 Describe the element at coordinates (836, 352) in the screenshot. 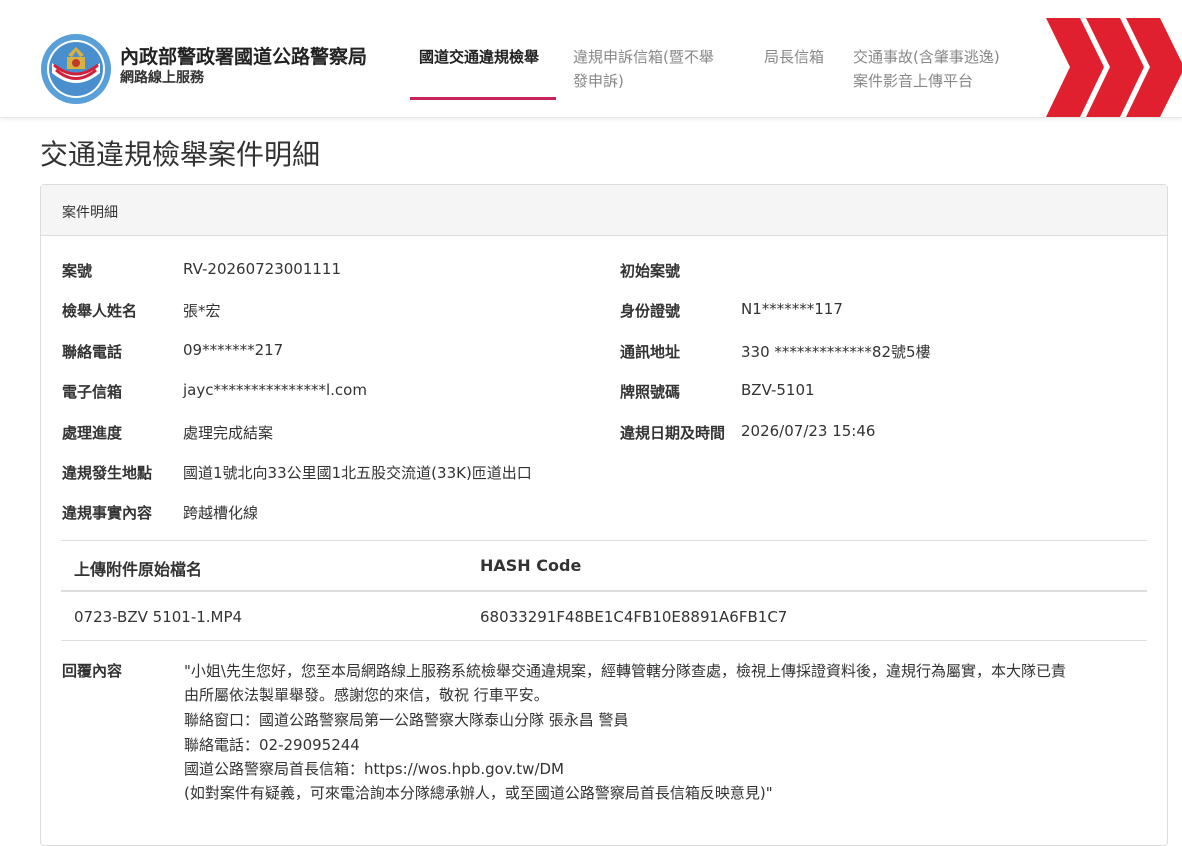

I see `address-value: 330 *************82號5樓` at that location.